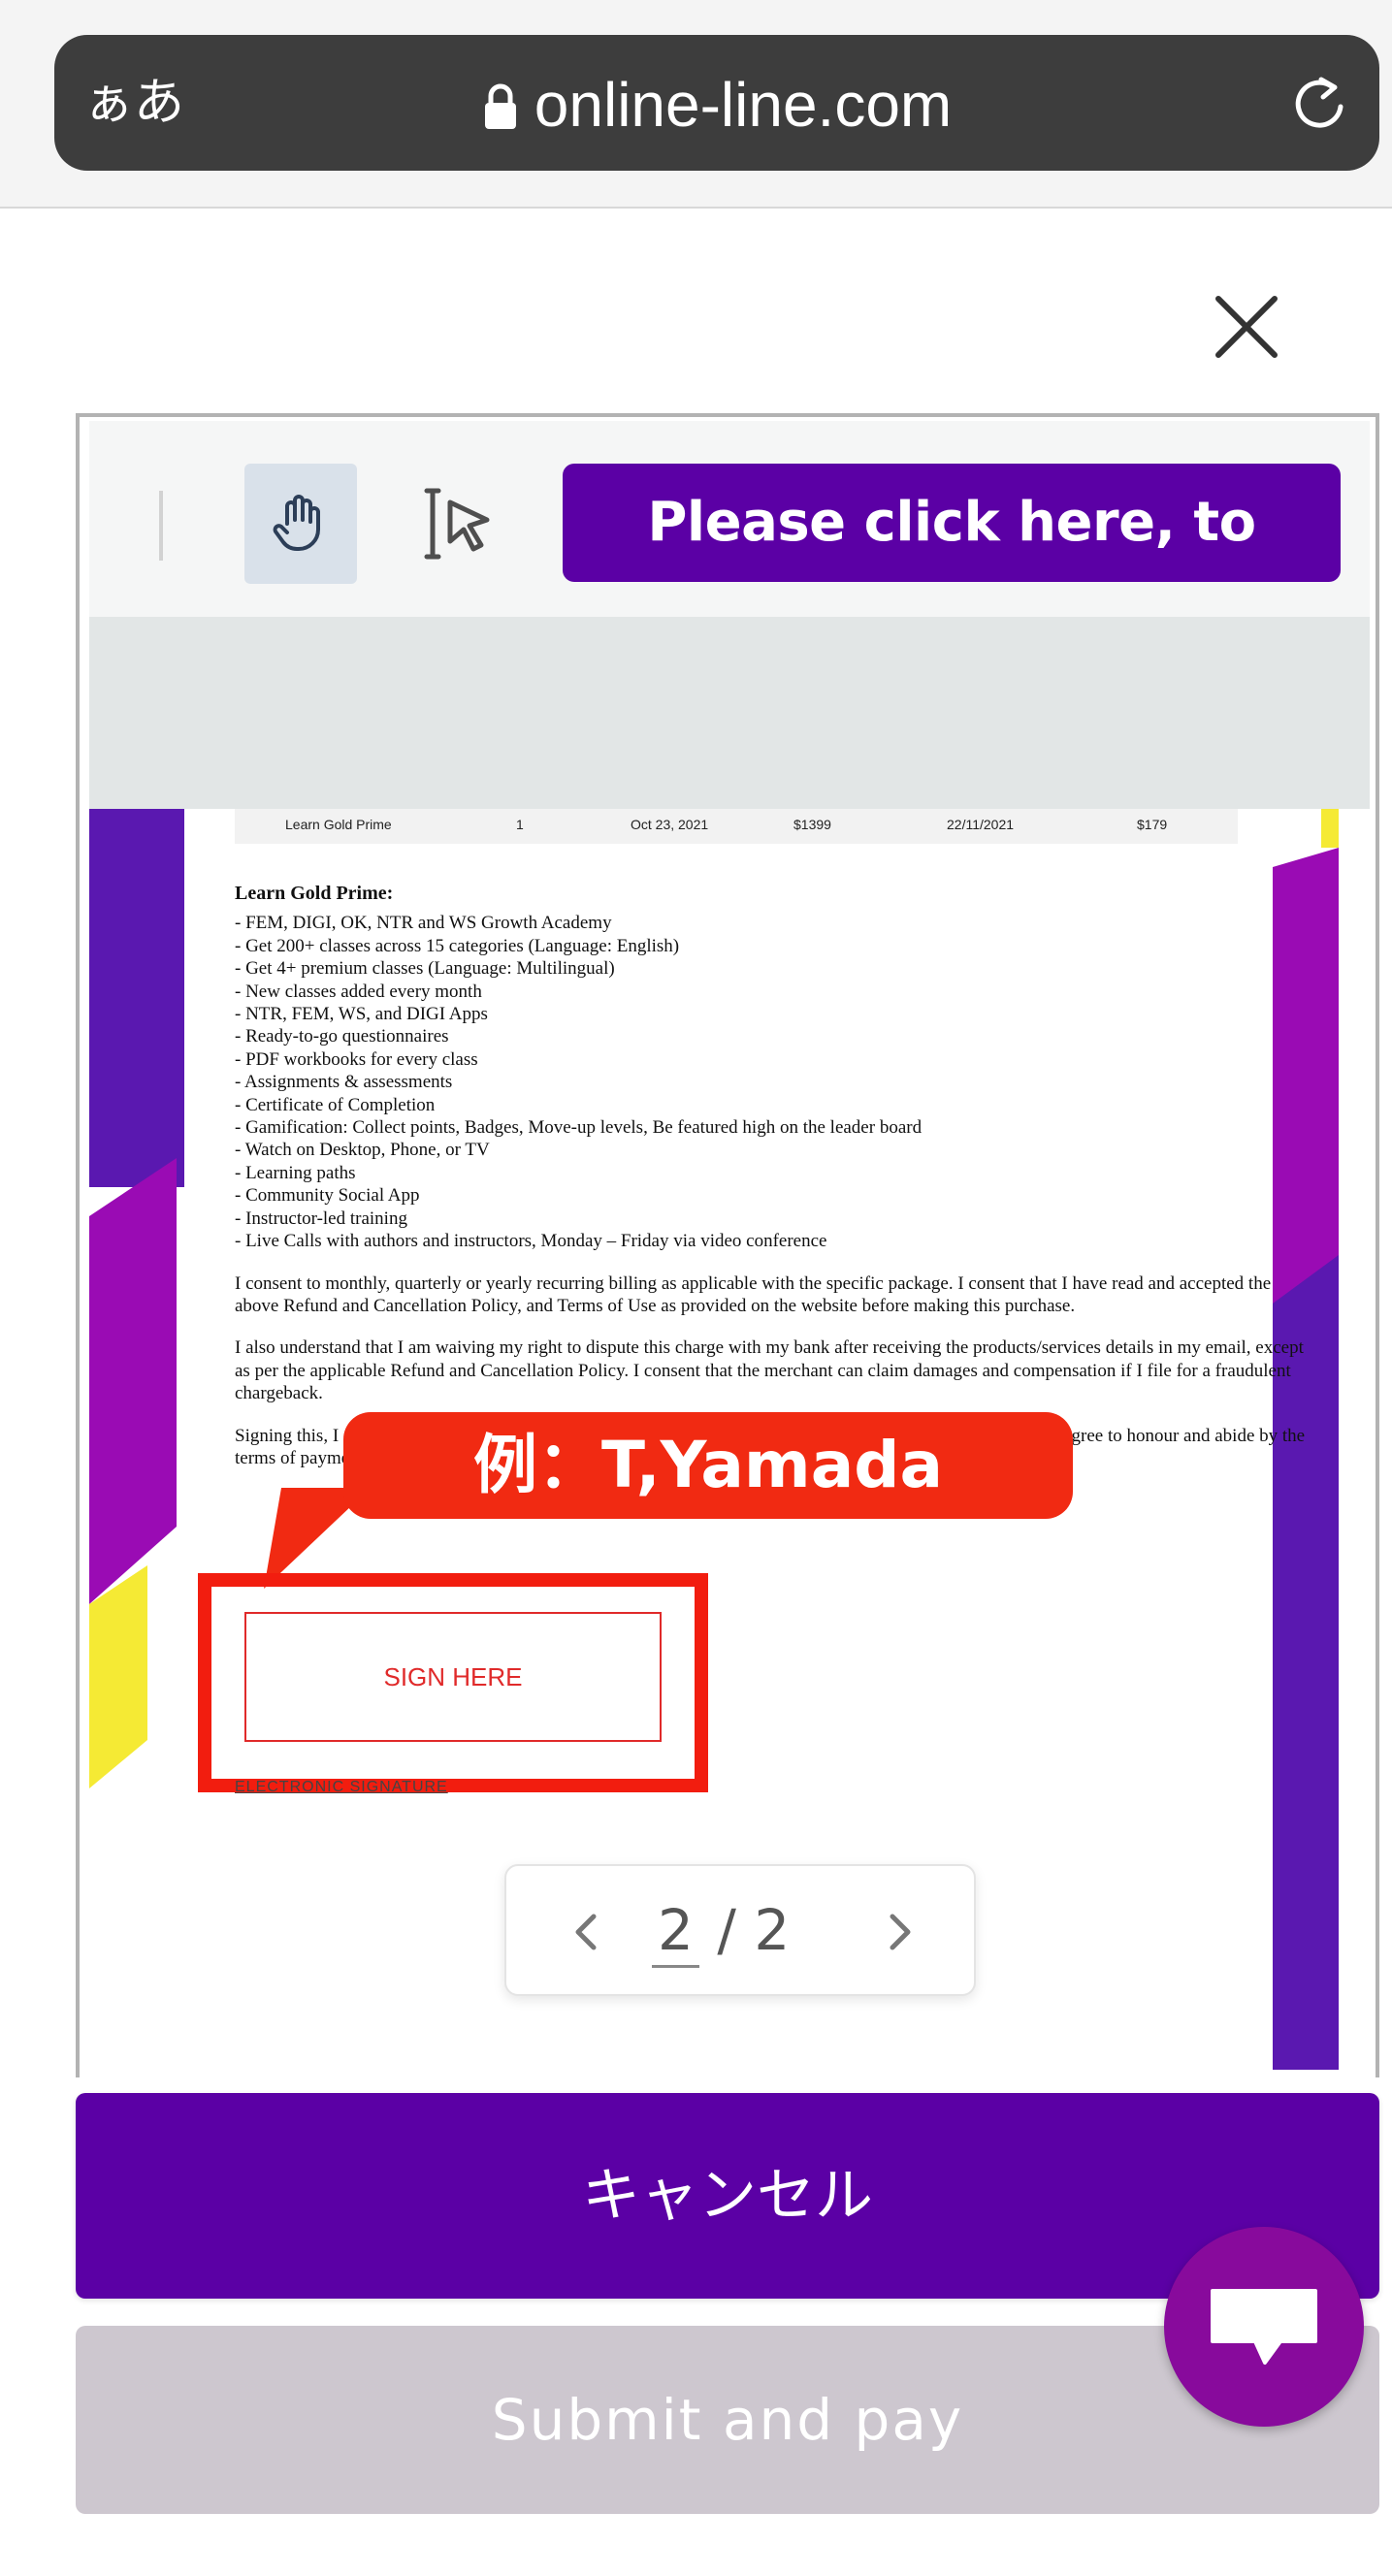 The height and width of the screenshot is (2576, 1392). Describe the element at coordinates (295, 1172) in the screenshot. I see `feature-item: - Learning paths` at that location.